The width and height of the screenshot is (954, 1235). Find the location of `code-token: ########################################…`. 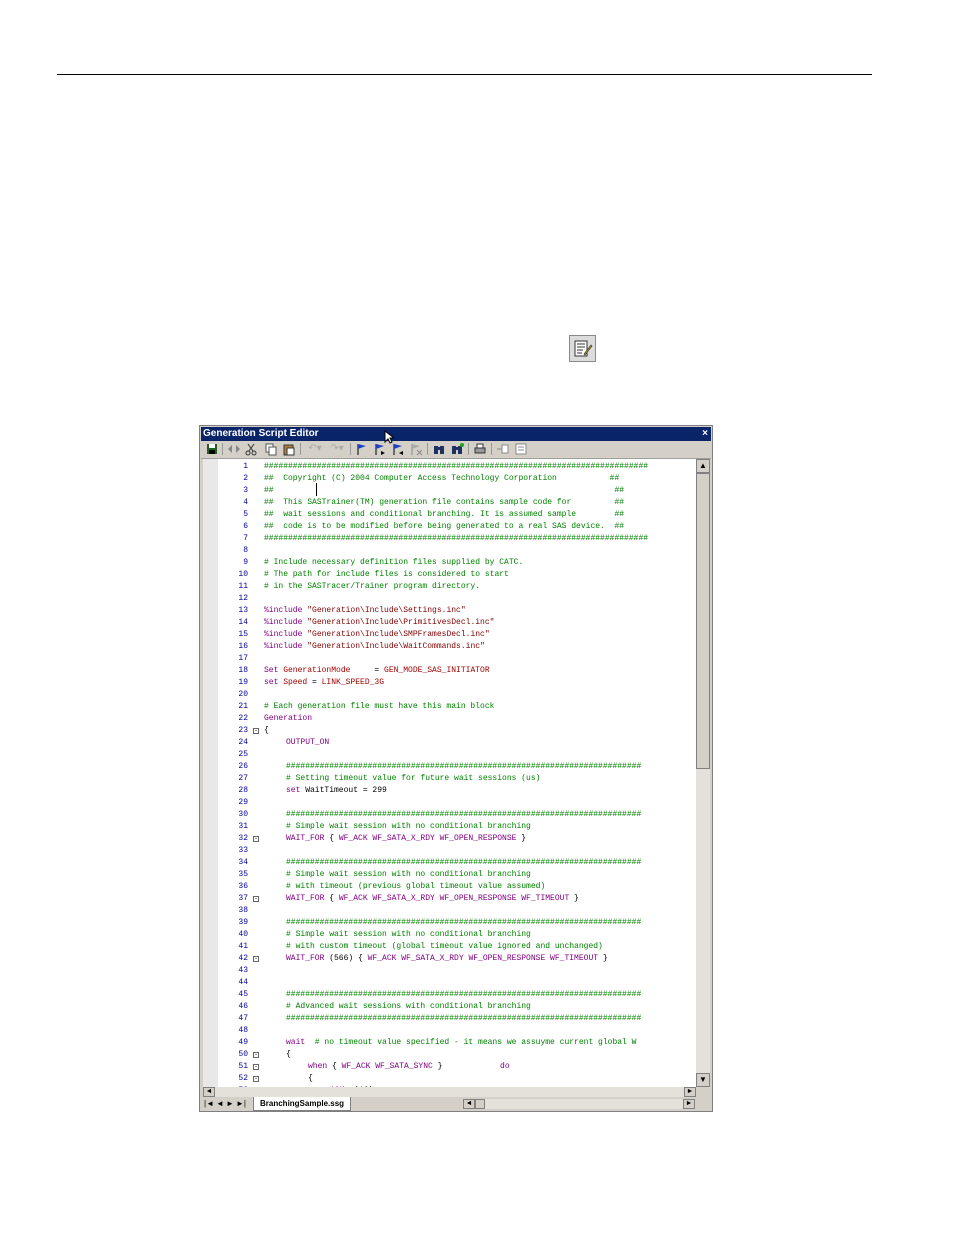

code-token: ########################################… is located at coordinates (464, 766).